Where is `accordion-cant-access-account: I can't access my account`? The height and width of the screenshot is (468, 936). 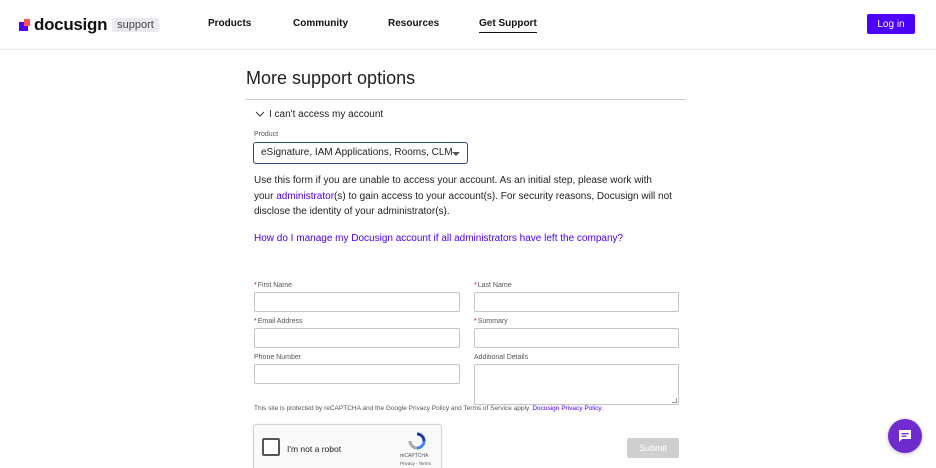
accordion-cant-access-account: I can't access my account is located at coordinates (318, 114).